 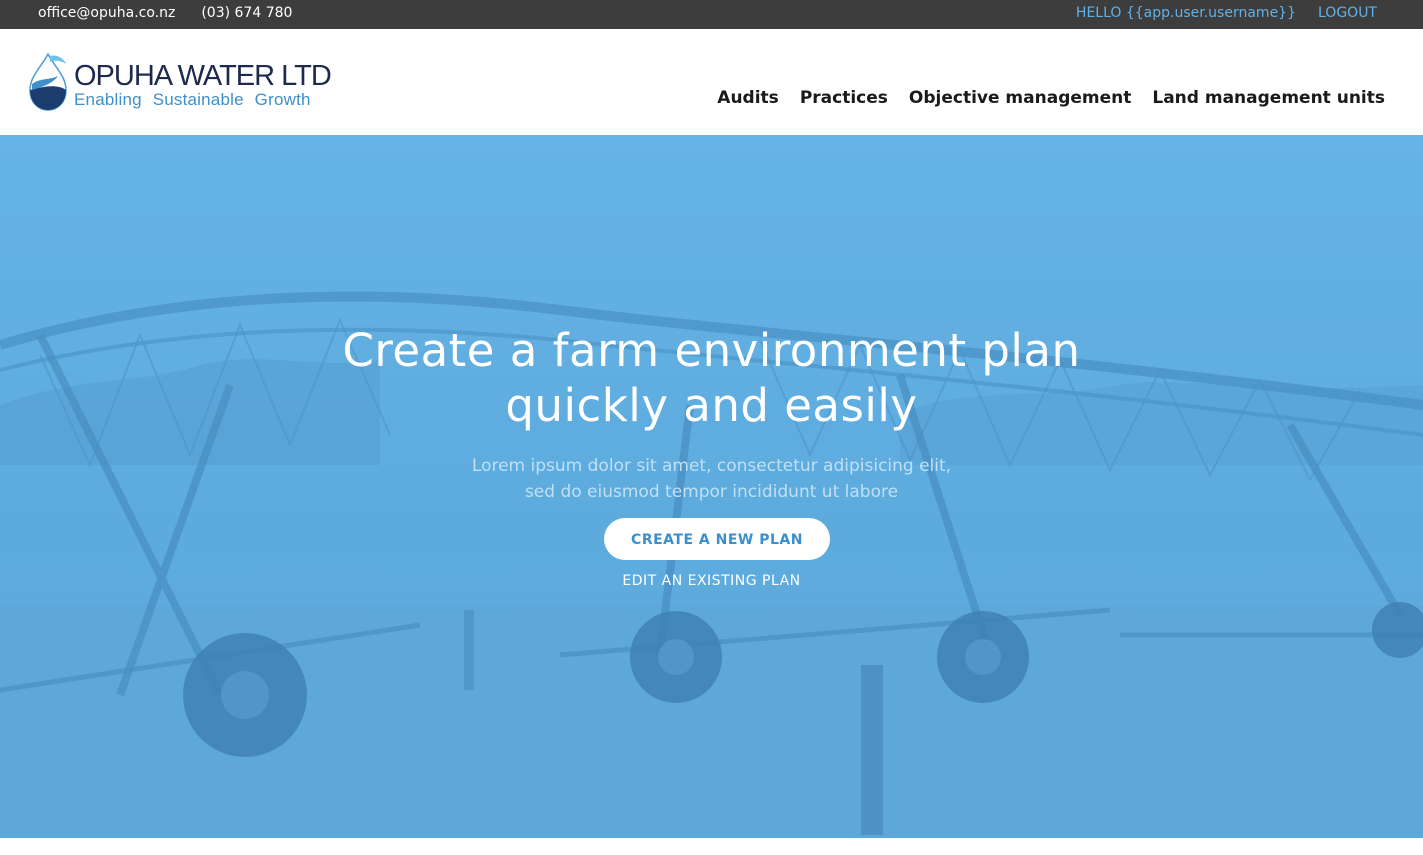 What do you see at coordinates (192, 99) in the screenshot?
I see `brand-tagline: Enabling Sustainable Growth` at bounding box center [192, 99].